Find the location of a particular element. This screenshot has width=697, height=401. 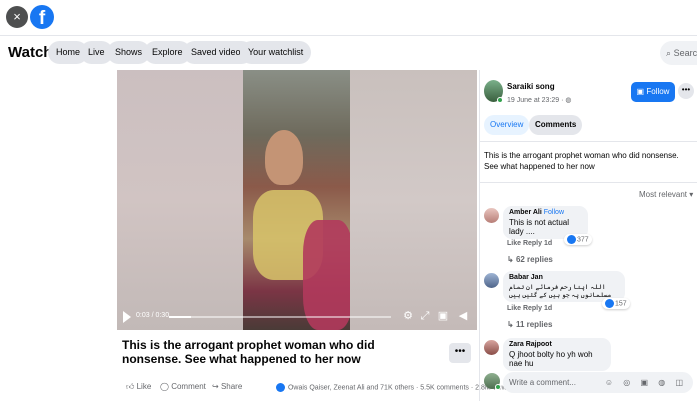

panel-divider is located at coordinates (479, 235).